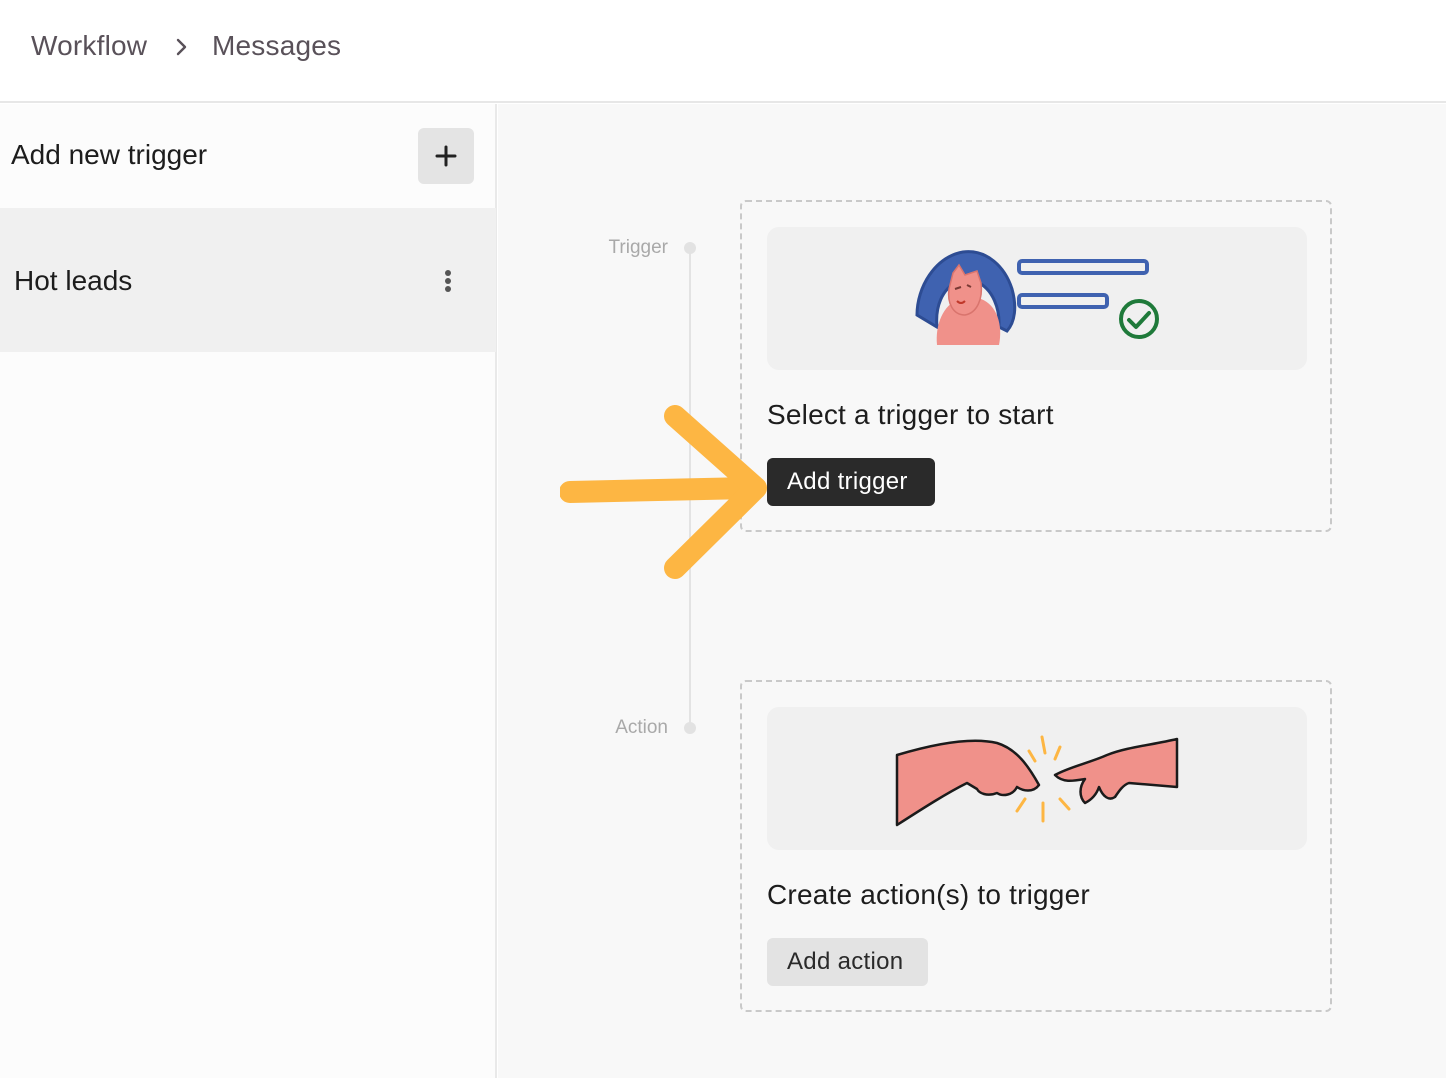 Image resolution: width=1446 pixels, height=1078 pixels. What do you see at coordinates (723, 51) in the screenshot?
I see `top-bar: Workflow Messages` at bounding box center [723, 51].